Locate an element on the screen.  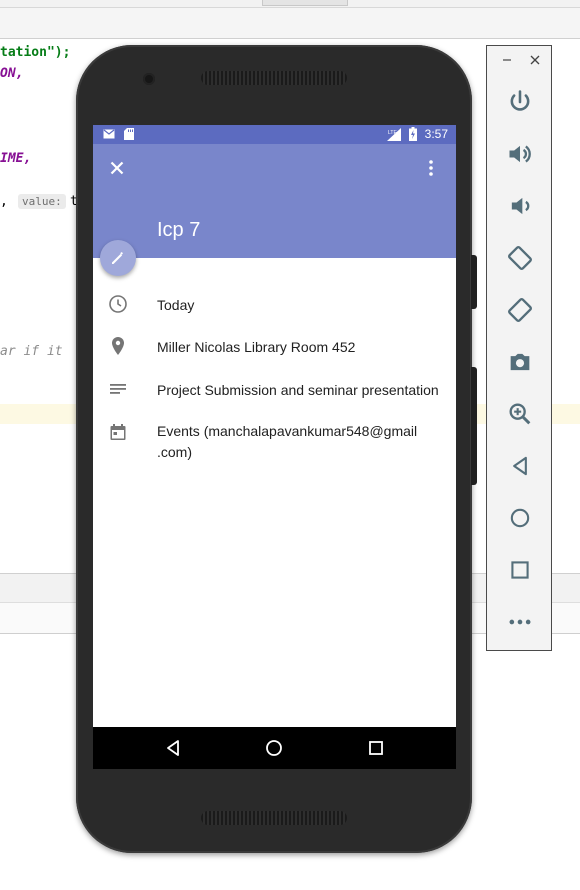
event-title: Icp 7 is located at coordinates (179, 230).